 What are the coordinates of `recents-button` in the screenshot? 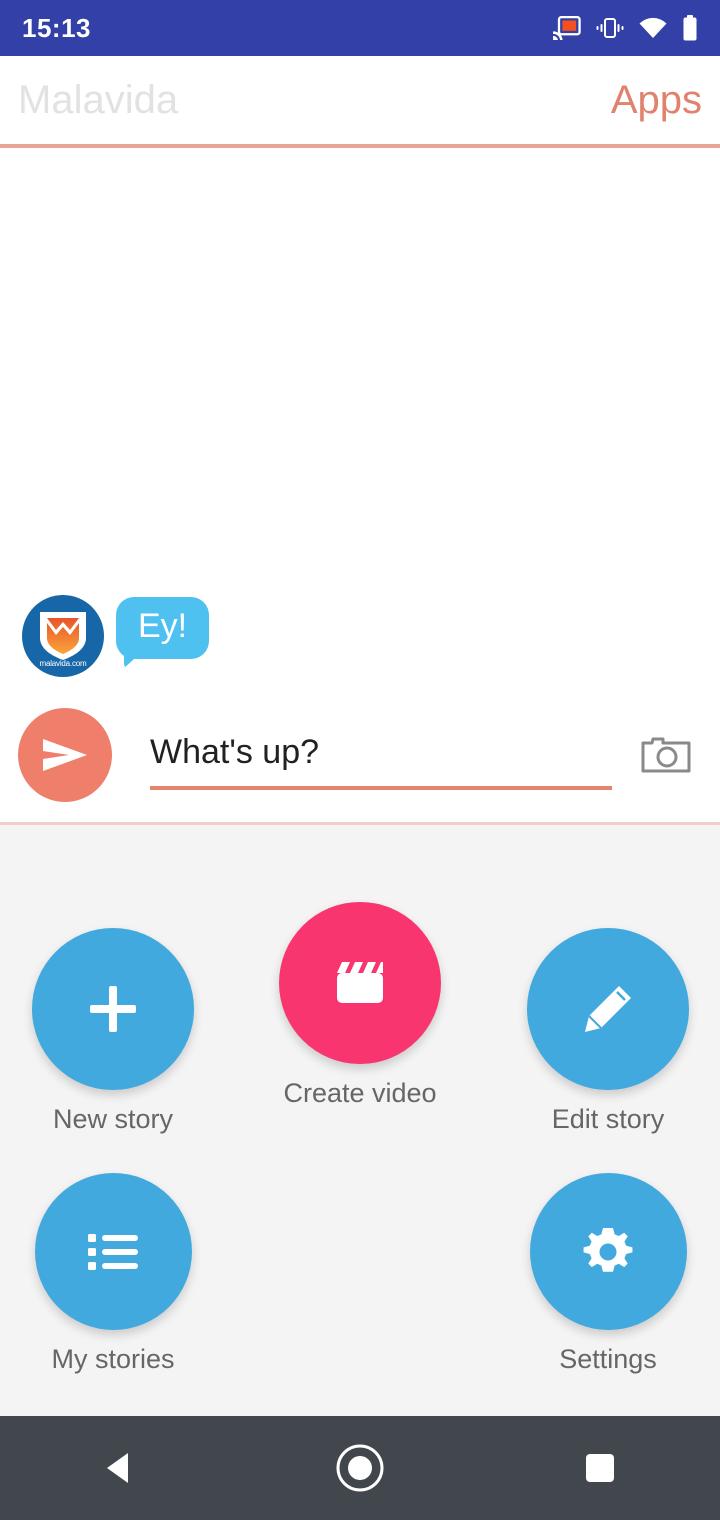 It's located at (600, 1468).